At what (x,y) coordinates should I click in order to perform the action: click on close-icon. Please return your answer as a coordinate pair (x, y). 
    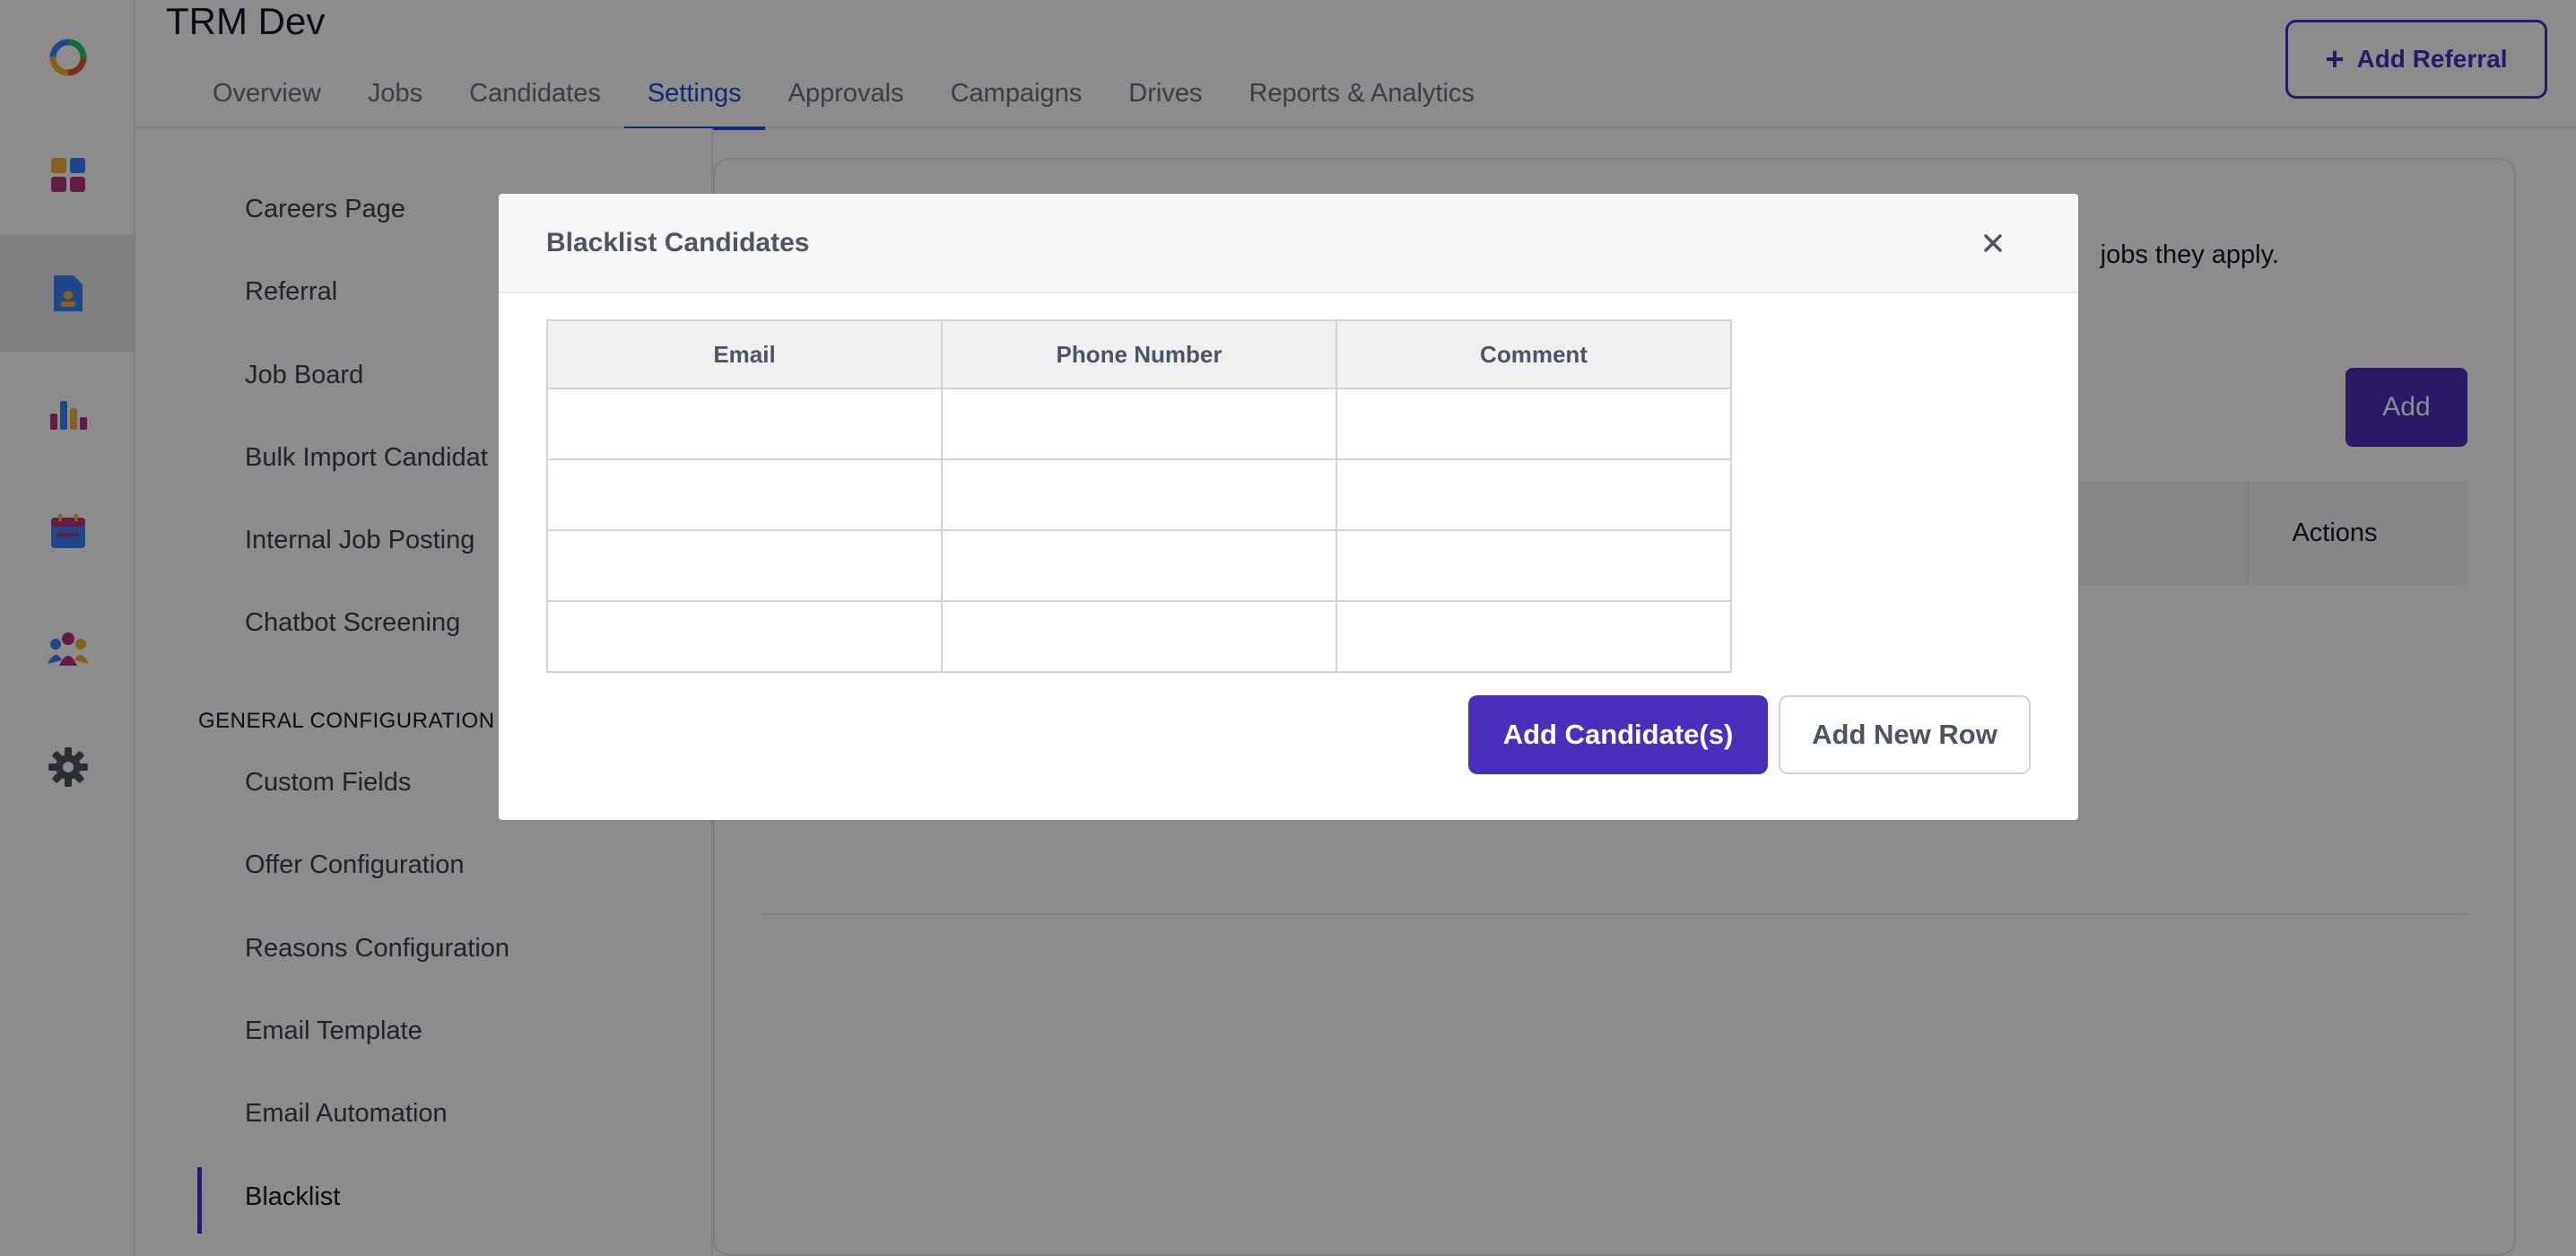
    Looking at the image, I should click on (1993, 243).